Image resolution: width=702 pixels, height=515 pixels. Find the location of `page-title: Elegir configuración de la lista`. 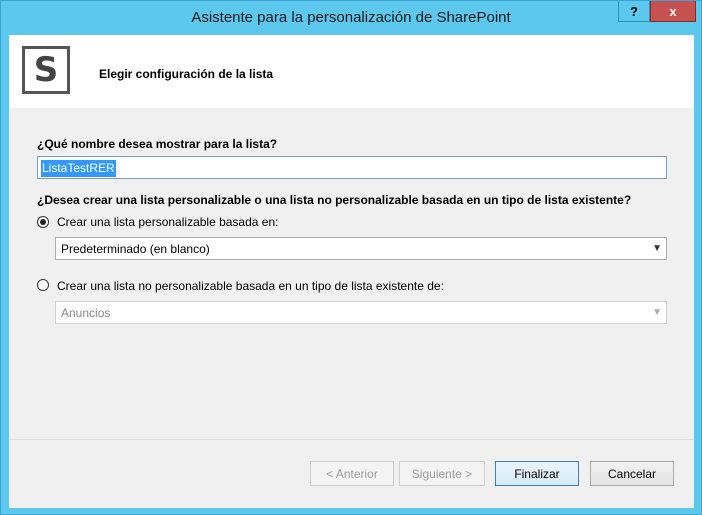

page-title: Elegir configuración de la lista is located at coordinates (186, 74).